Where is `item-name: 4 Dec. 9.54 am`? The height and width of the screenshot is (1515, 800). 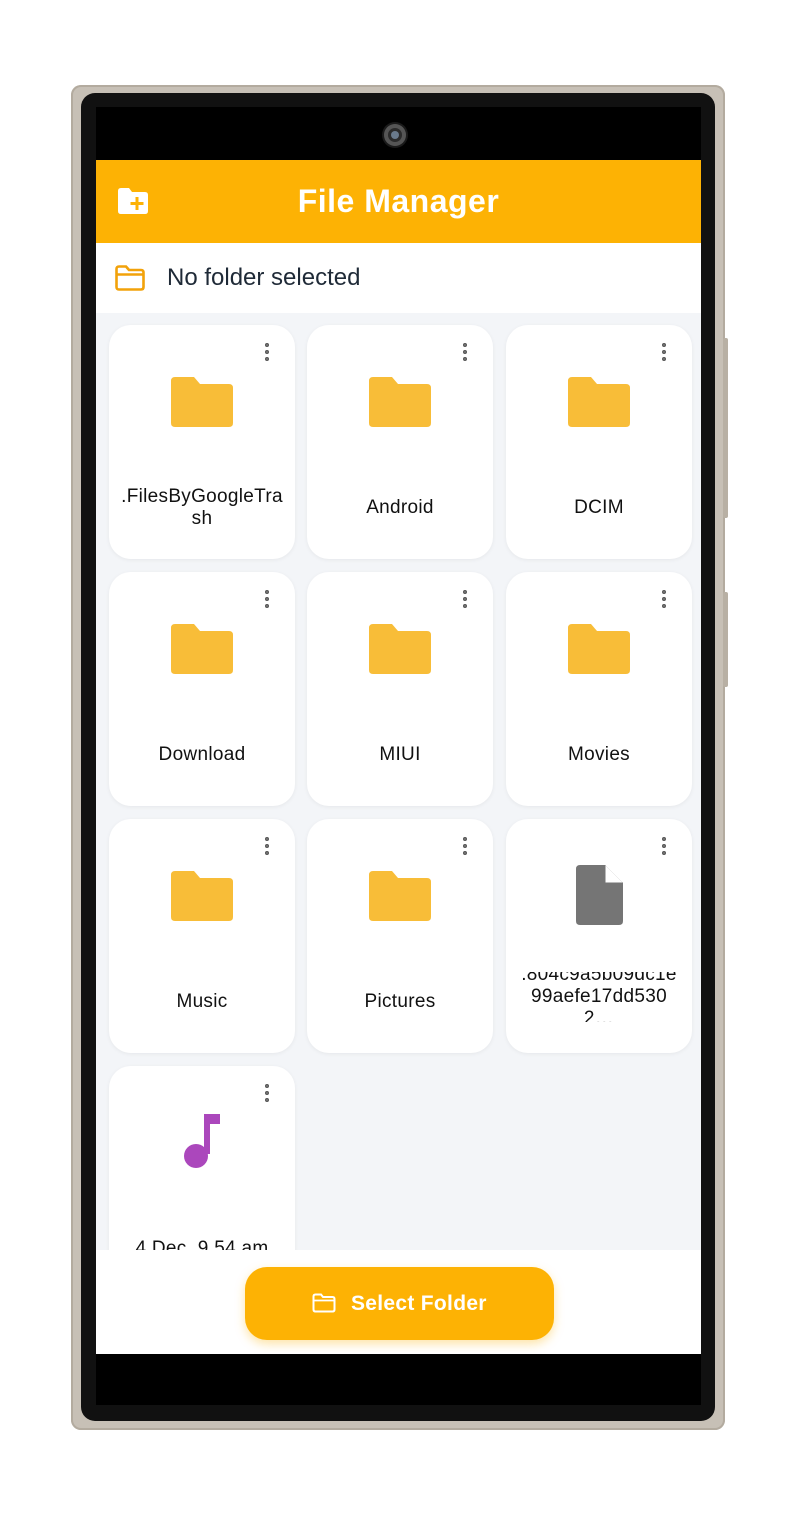
item-name: 4 Dec. 9.54 am is located at coordinates (202, 1244).